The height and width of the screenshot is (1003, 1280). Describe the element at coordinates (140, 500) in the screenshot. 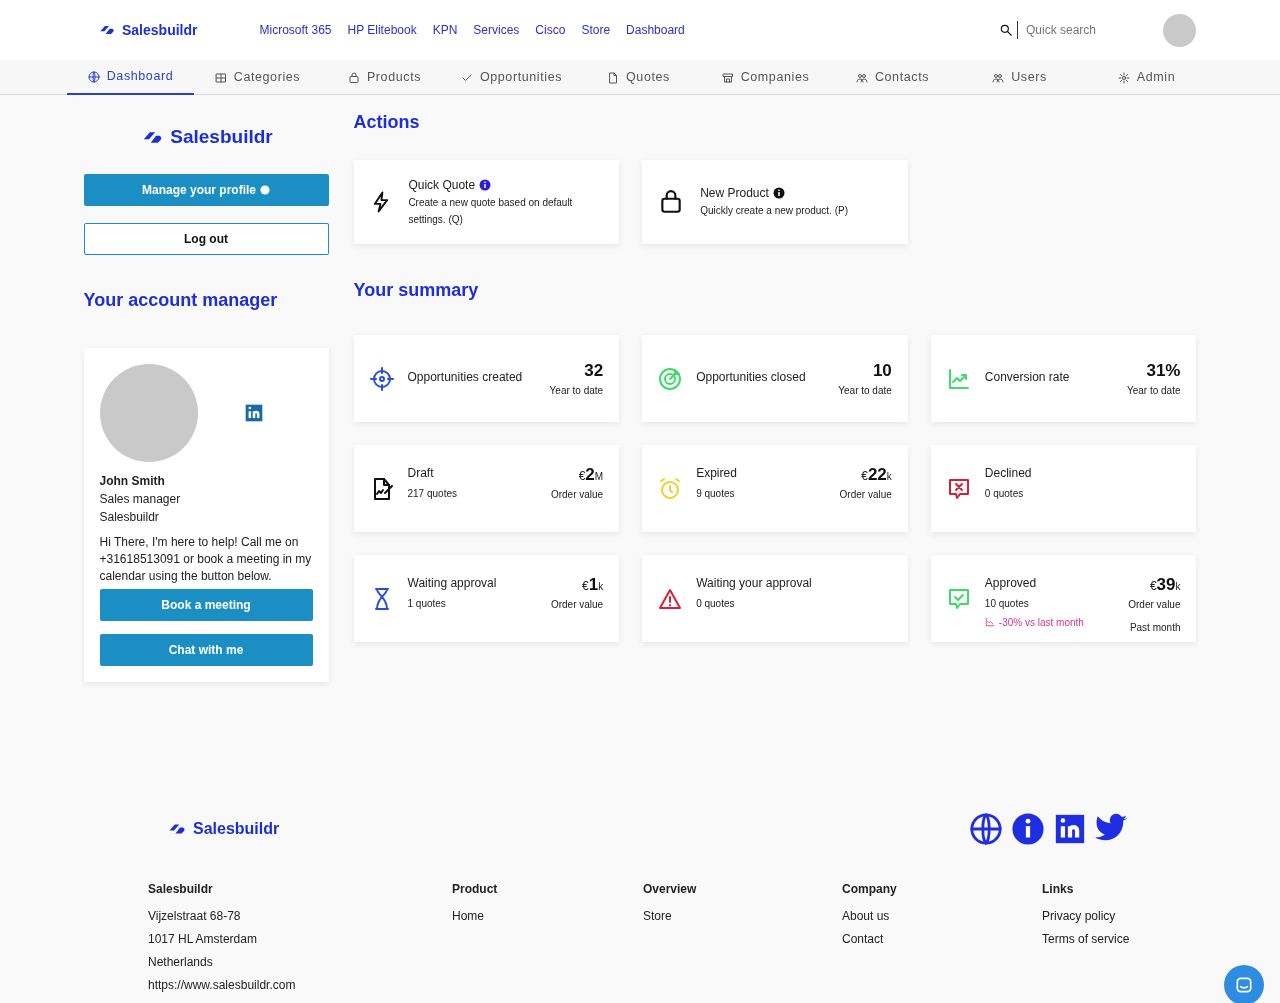

I see `manager-role: Sales manager` at that location.